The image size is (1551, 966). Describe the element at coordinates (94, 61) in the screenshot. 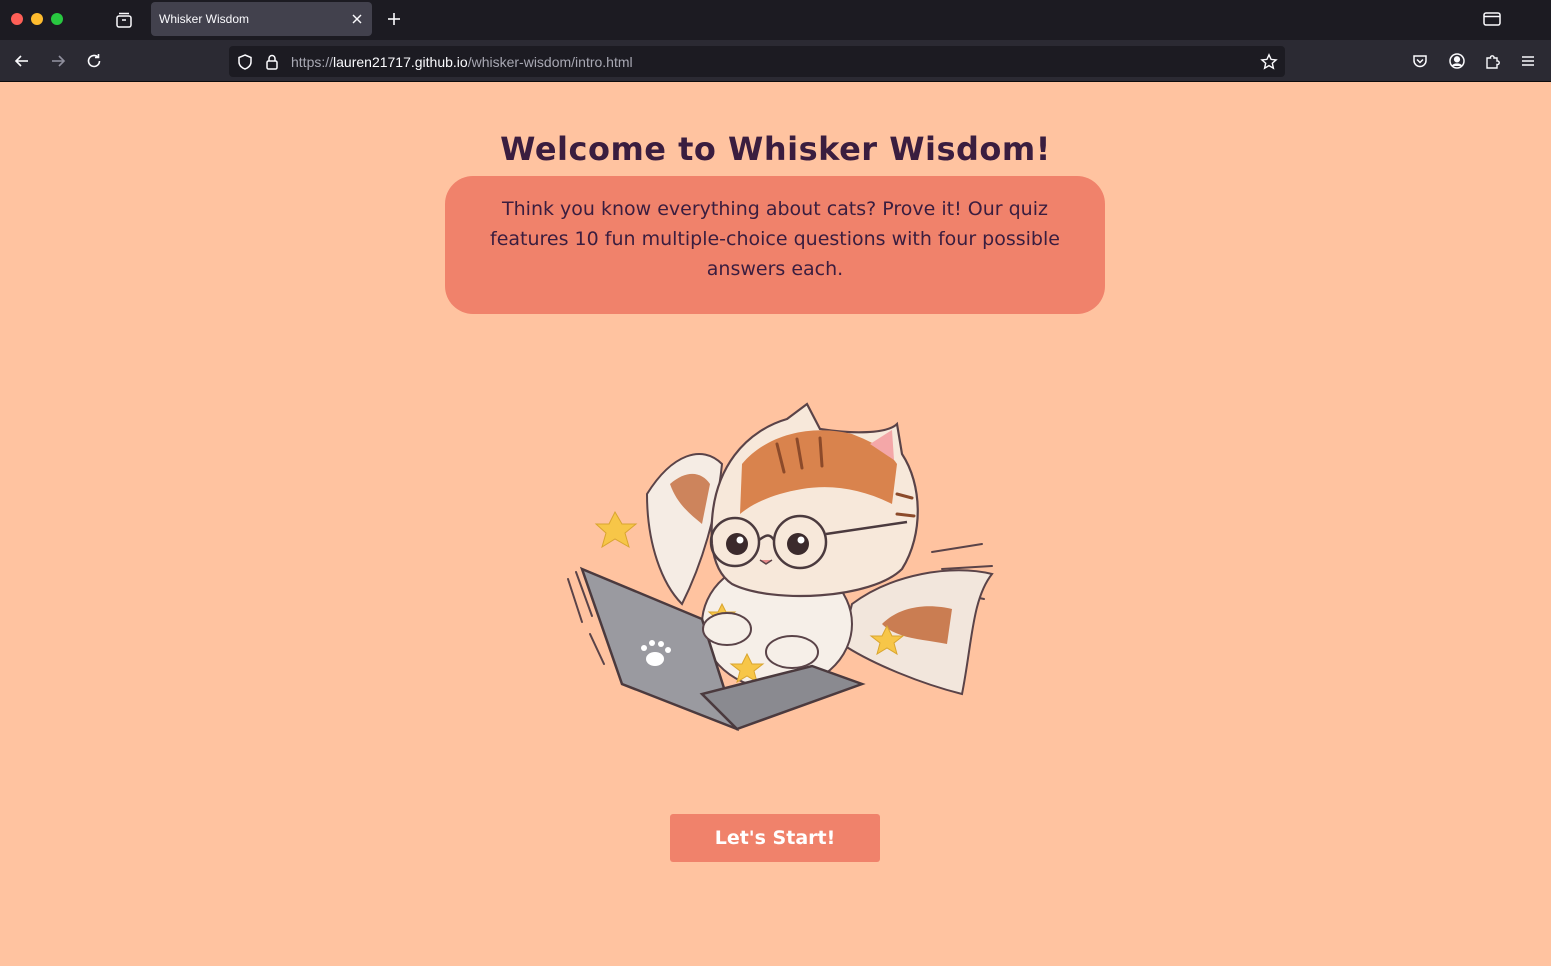

I see `reload-icon` at that location.